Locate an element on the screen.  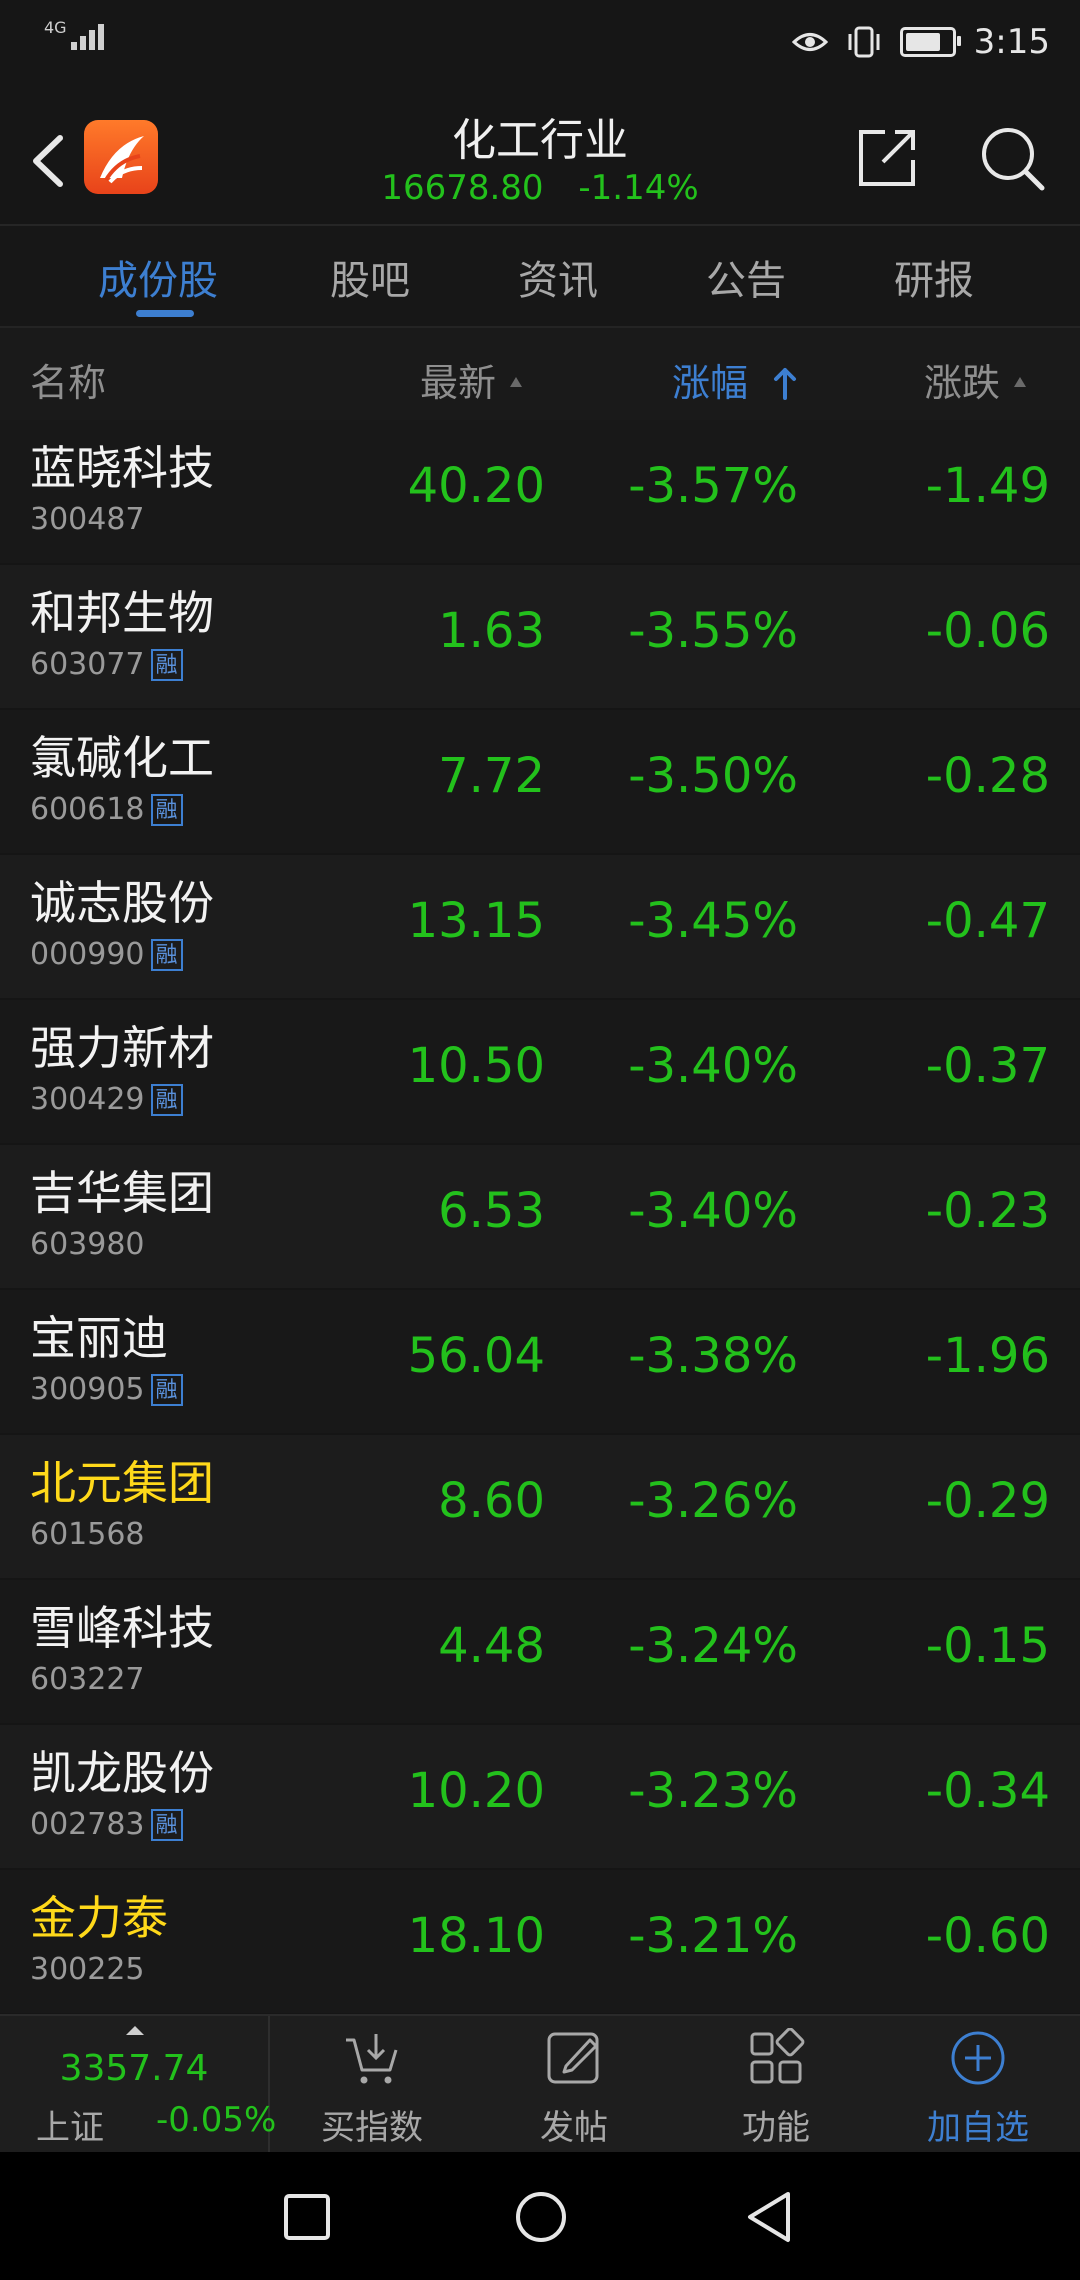
stock-row: 强力新材 300429 融 10.50 -3.40% -0.37 is located at coordinates (540, 1071).